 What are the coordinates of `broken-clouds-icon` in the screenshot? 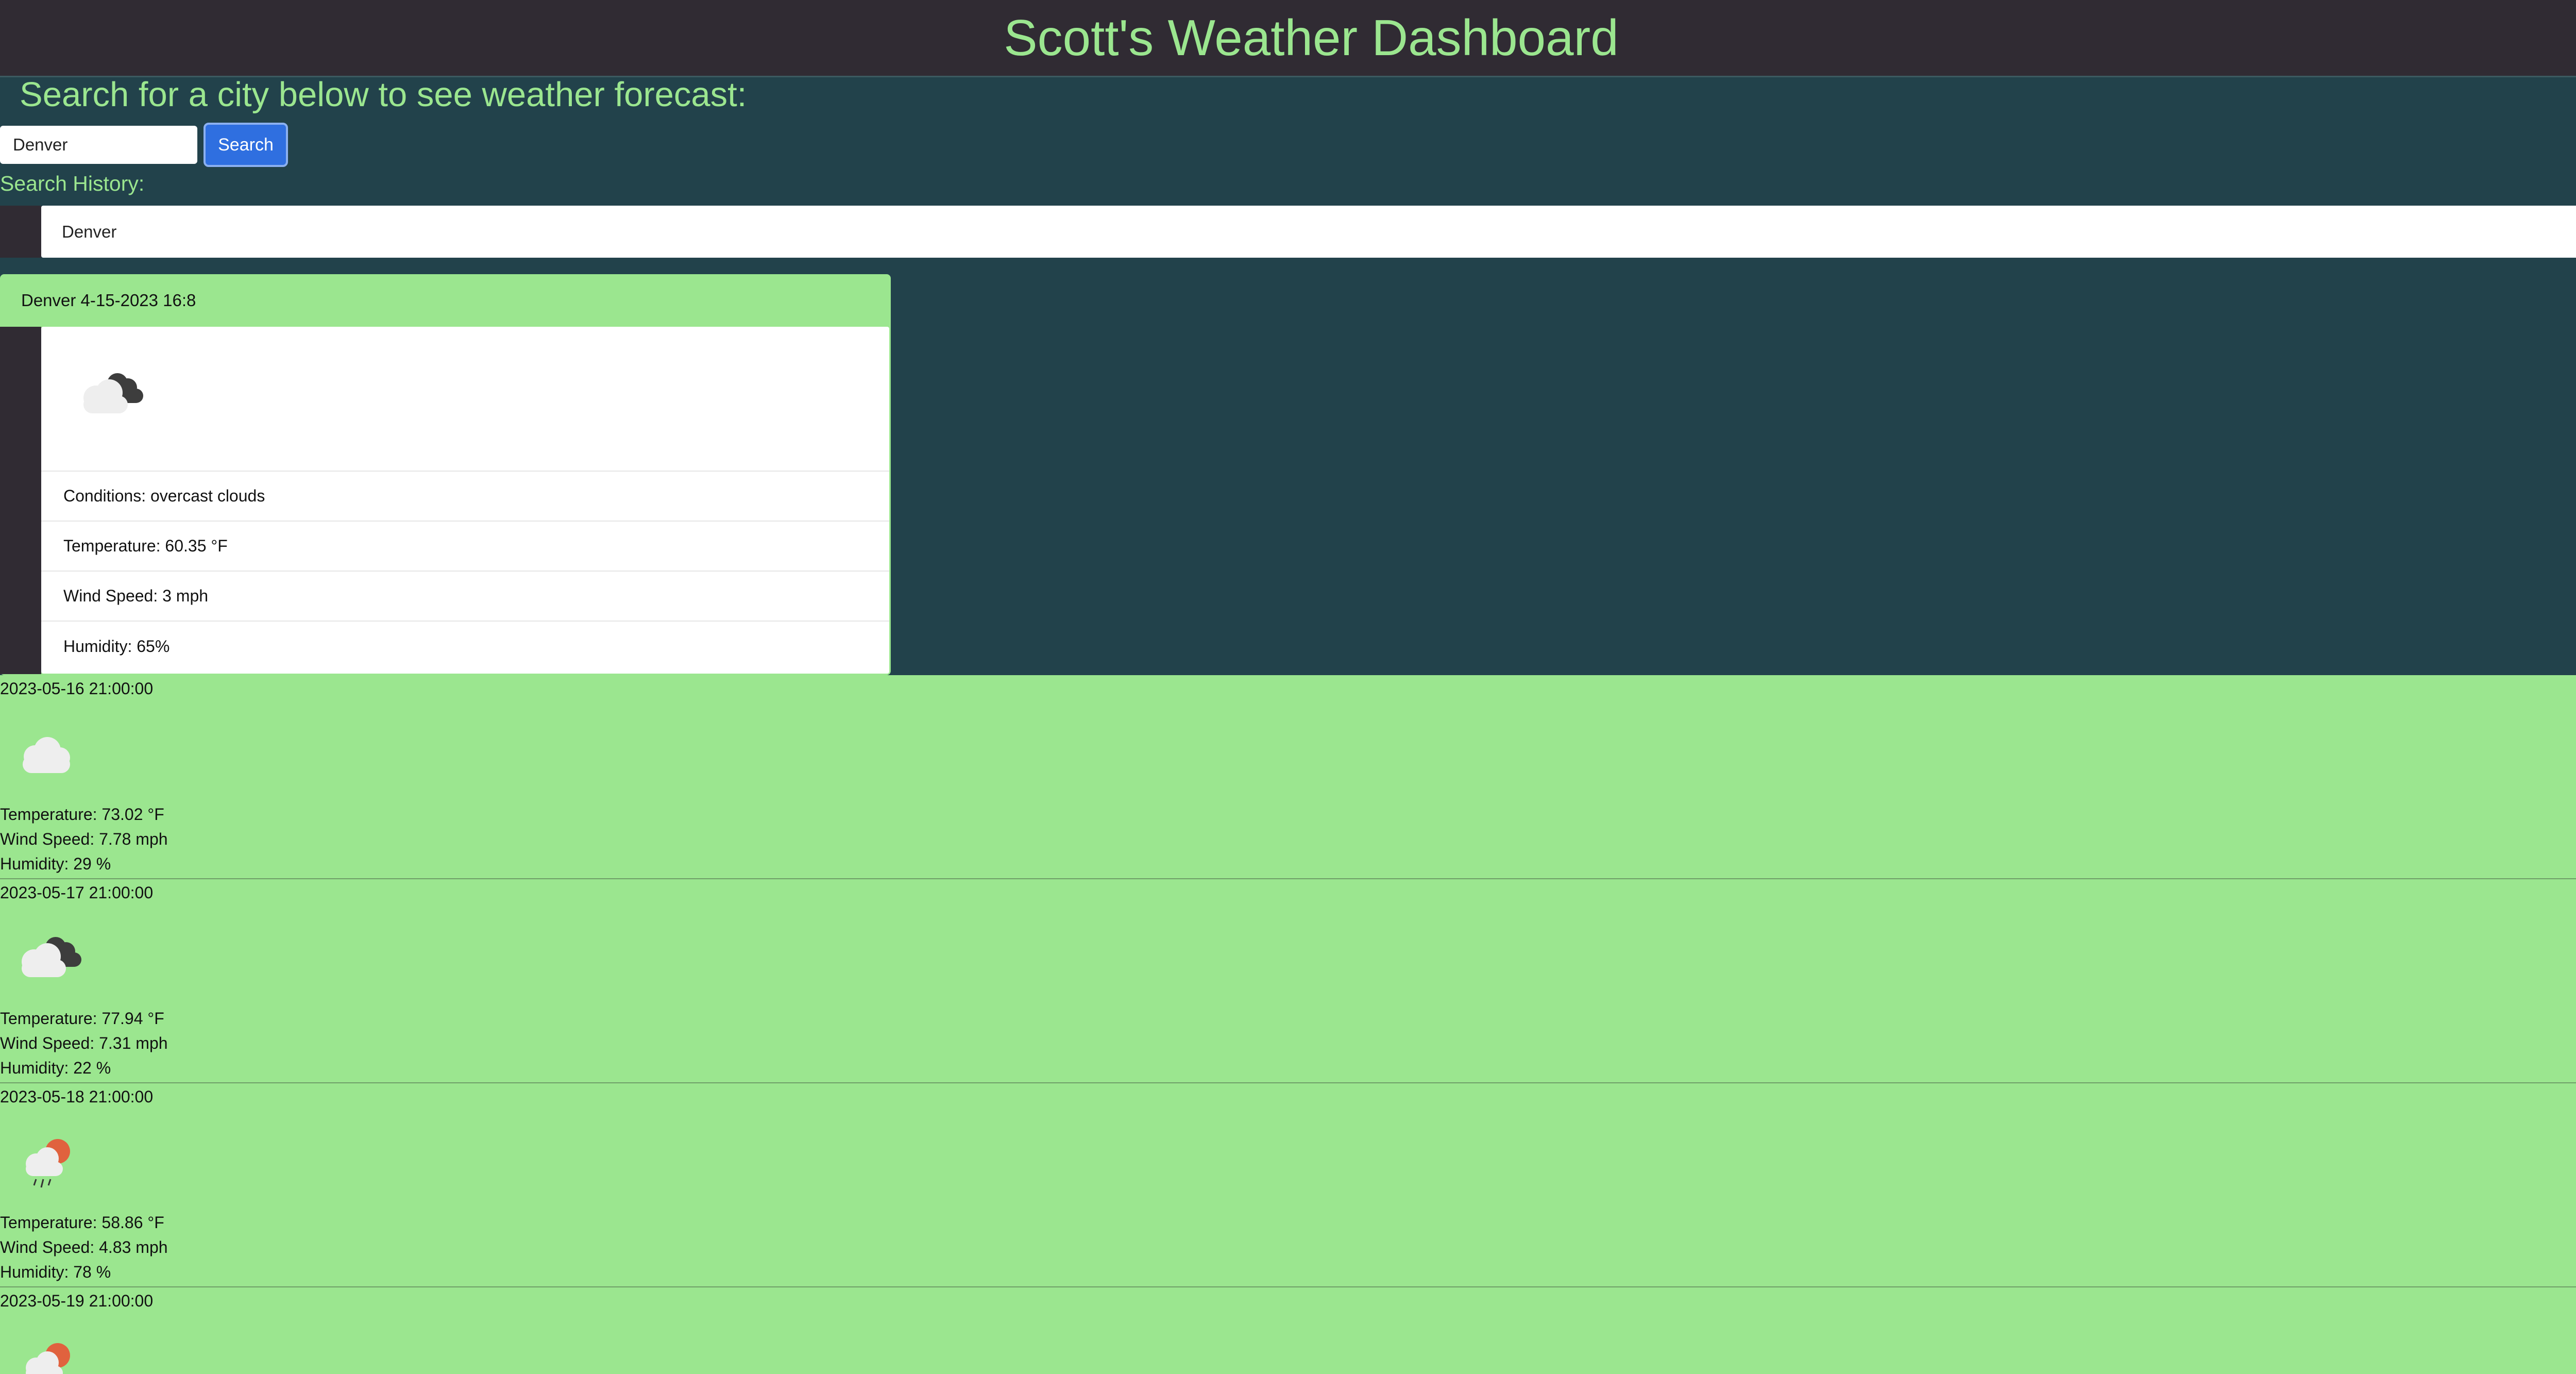 It's located at (51, 957).